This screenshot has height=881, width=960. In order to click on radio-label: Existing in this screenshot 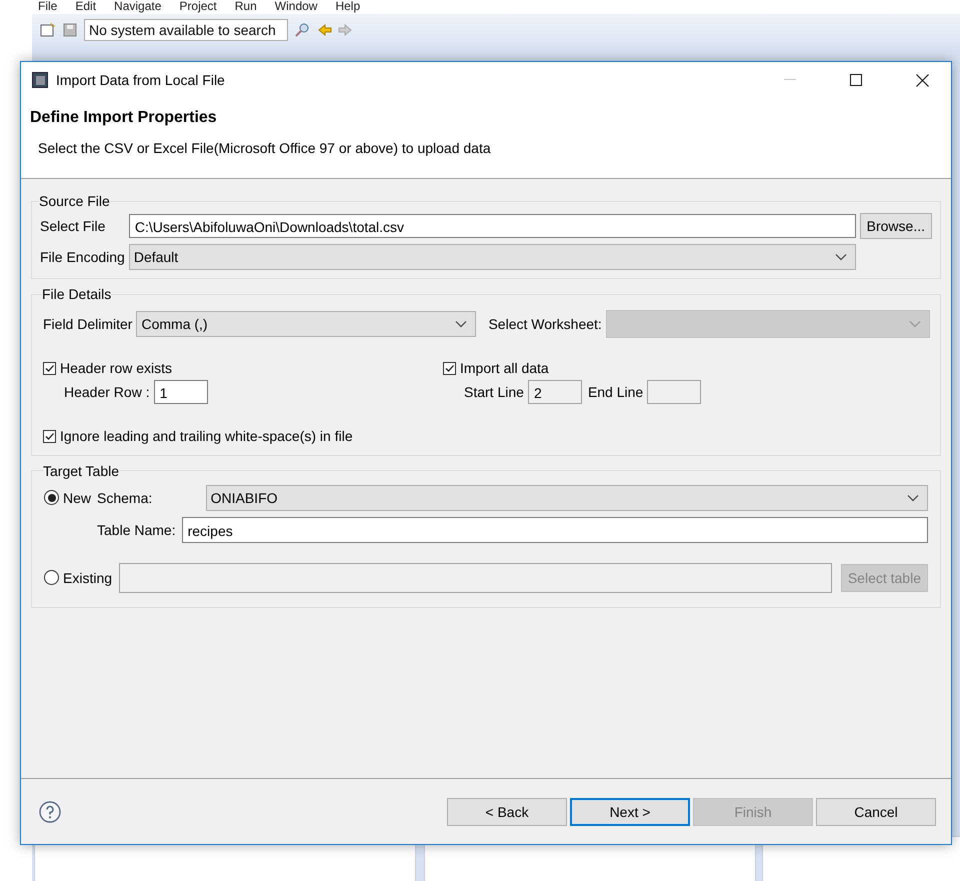, I will do `click(87, 578)`.